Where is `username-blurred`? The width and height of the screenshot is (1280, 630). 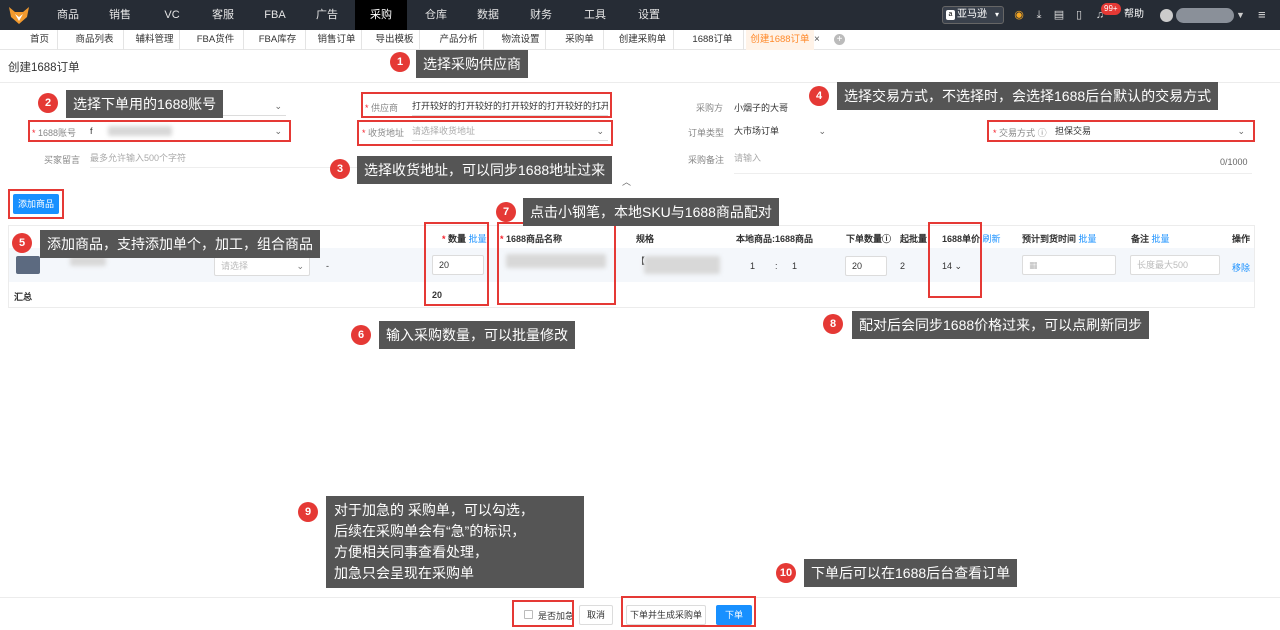 username-blurred is located at coordinates (1205, 15).